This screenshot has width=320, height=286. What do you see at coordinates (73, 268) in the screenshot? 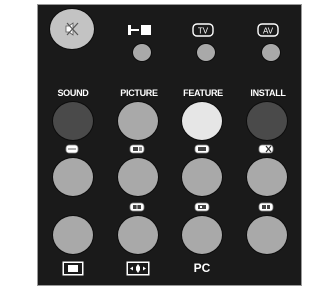
I see `screen-format-icon` at bounding box center [73, 268].